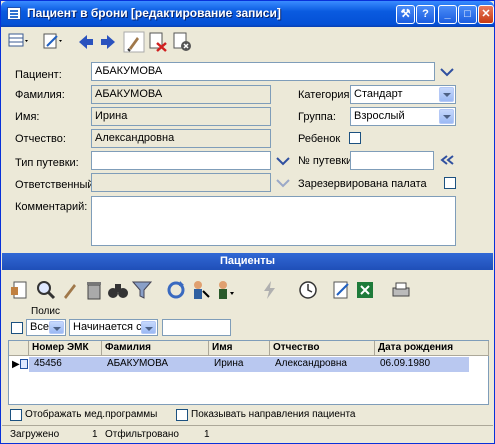 The height and width of the screenshot is (444, 495). I want to click on patients-section-header: Пациенты, so click(247, 261).